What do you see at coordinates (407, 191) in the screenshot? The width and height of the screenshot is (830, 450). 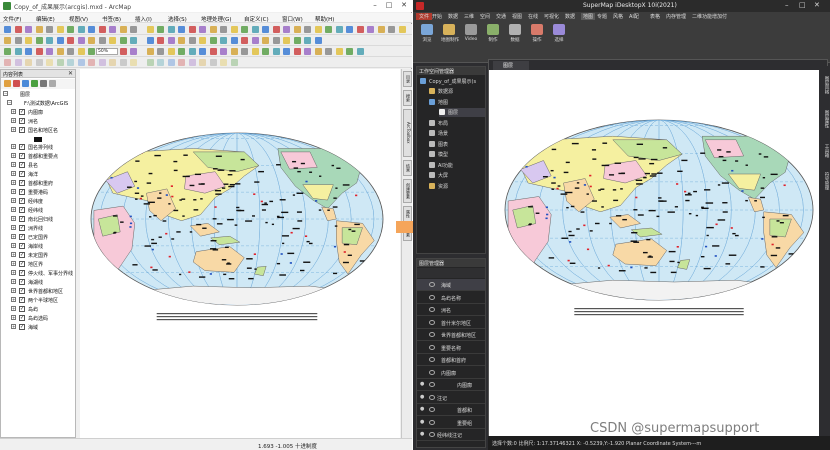 I see `side-tab: 创建要素` at bounding box center [407, 191].